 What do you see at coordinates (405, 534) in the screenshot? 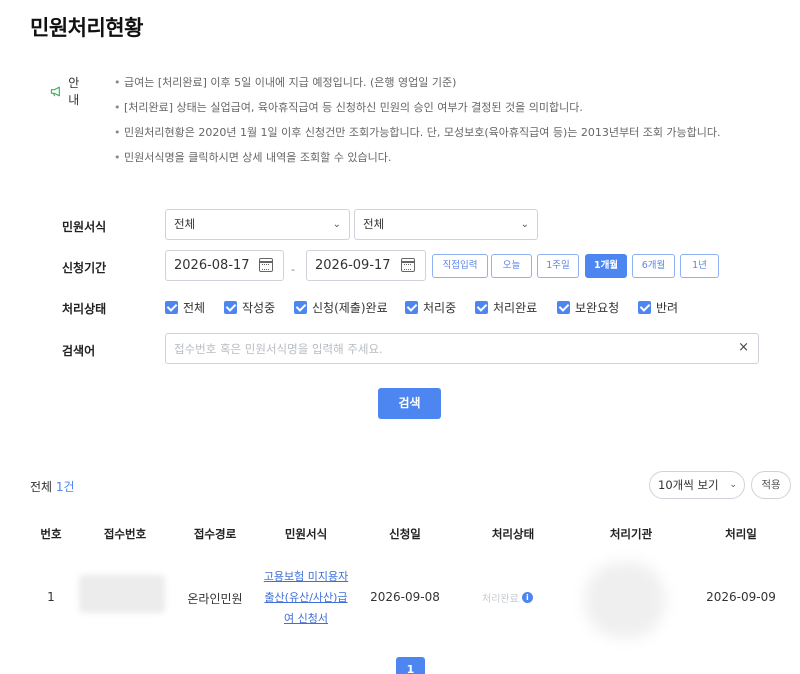
I see `column-header-applied-date: 신청일` at bounding box center [405, 534].